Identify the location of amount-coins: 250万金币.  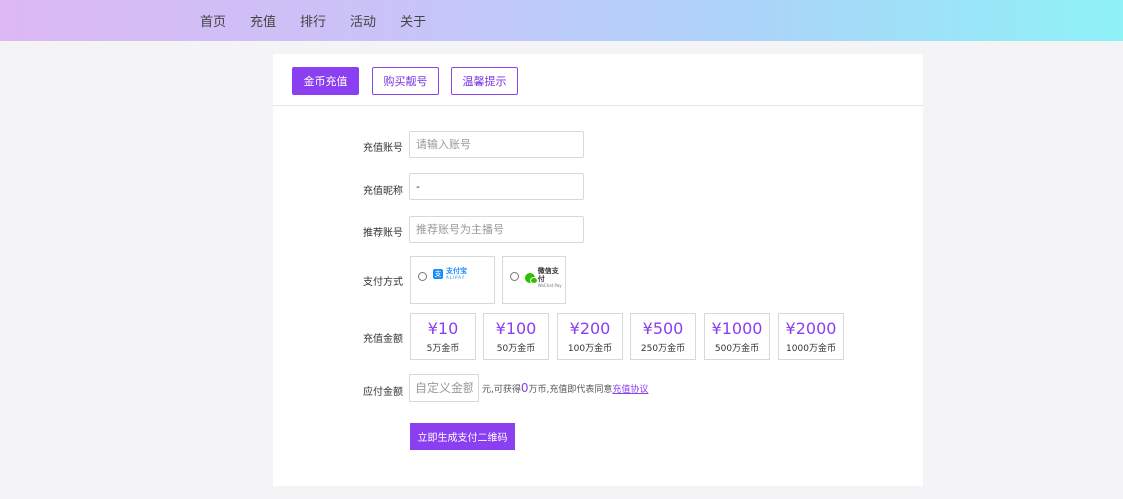
(663, 349).